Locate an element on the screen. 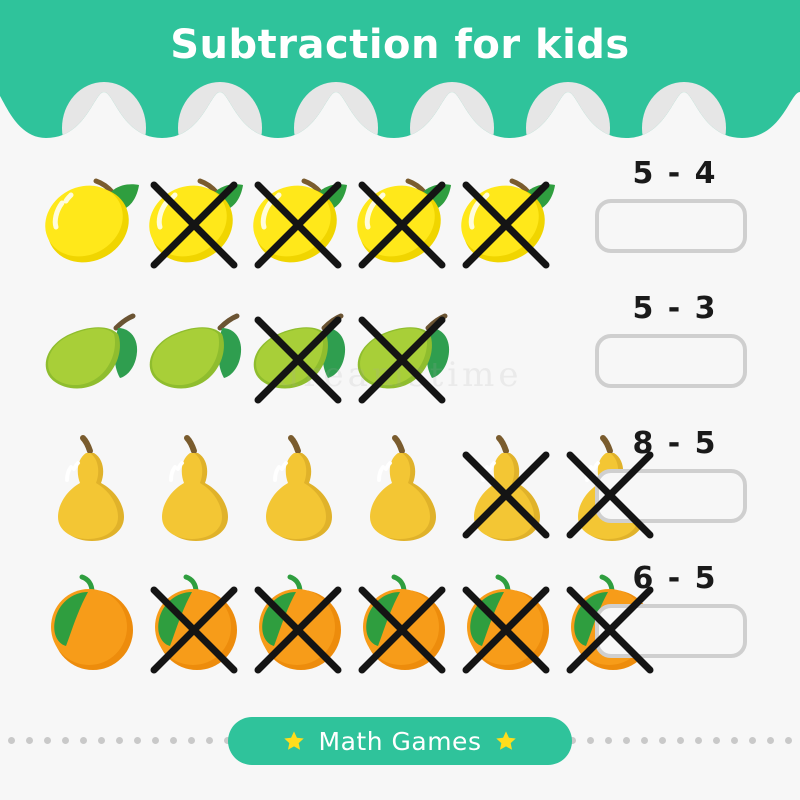  equation-text: 5 - 3 is located at coordinates (675, 308).